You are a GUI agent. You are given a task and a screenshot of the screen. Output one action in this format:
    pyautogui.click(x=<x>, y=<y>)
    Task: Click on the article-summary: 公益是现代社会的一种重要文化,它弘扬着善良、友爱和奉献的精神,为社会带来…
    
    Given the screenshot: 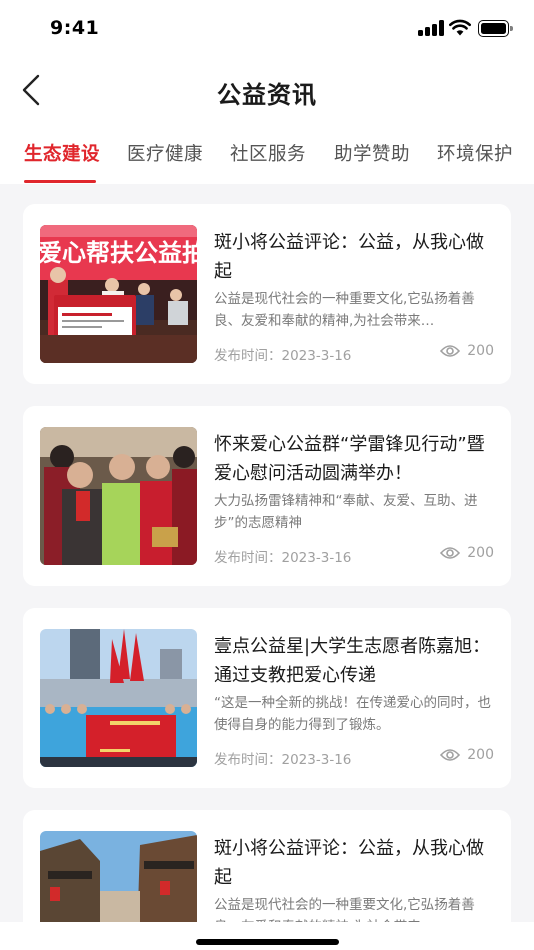 What is the action you would take?
    pyautogui.click(x=344, y=310)
    